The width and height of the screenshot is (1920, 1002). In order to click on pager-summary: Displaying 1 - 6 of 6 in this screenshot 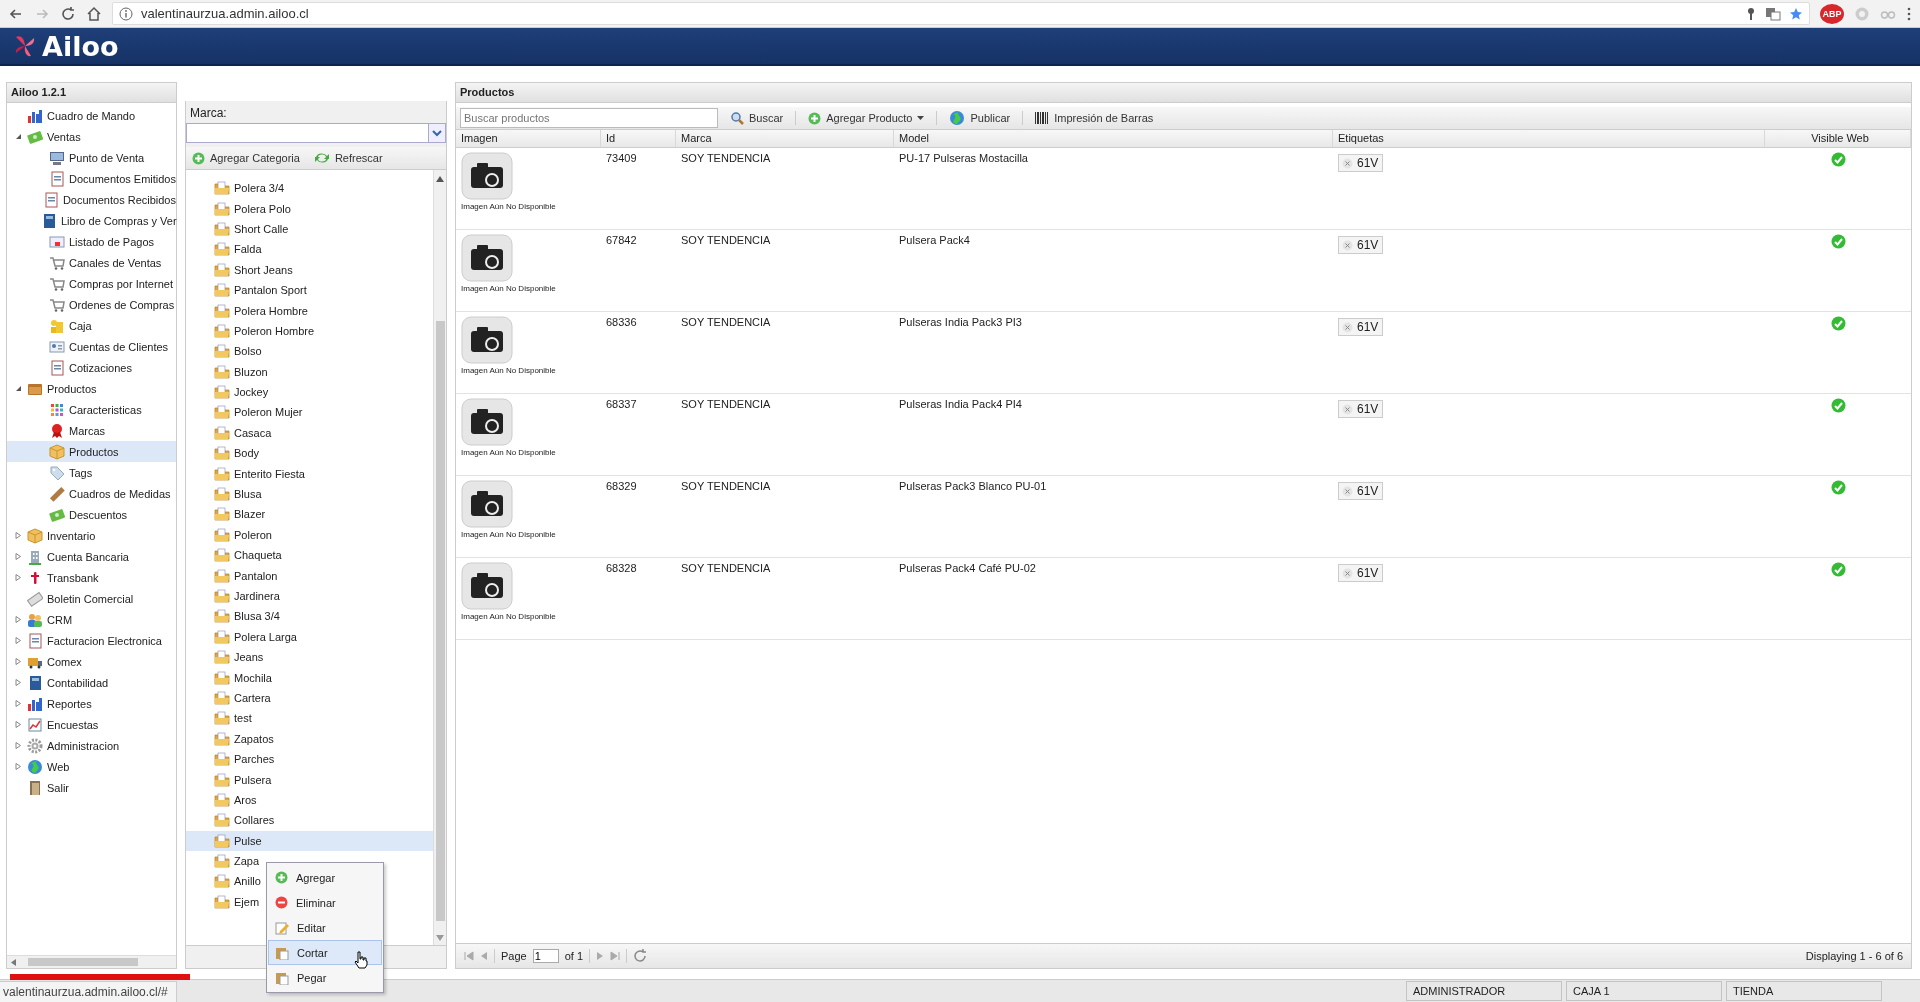, I will do `click(1854, 956)`.